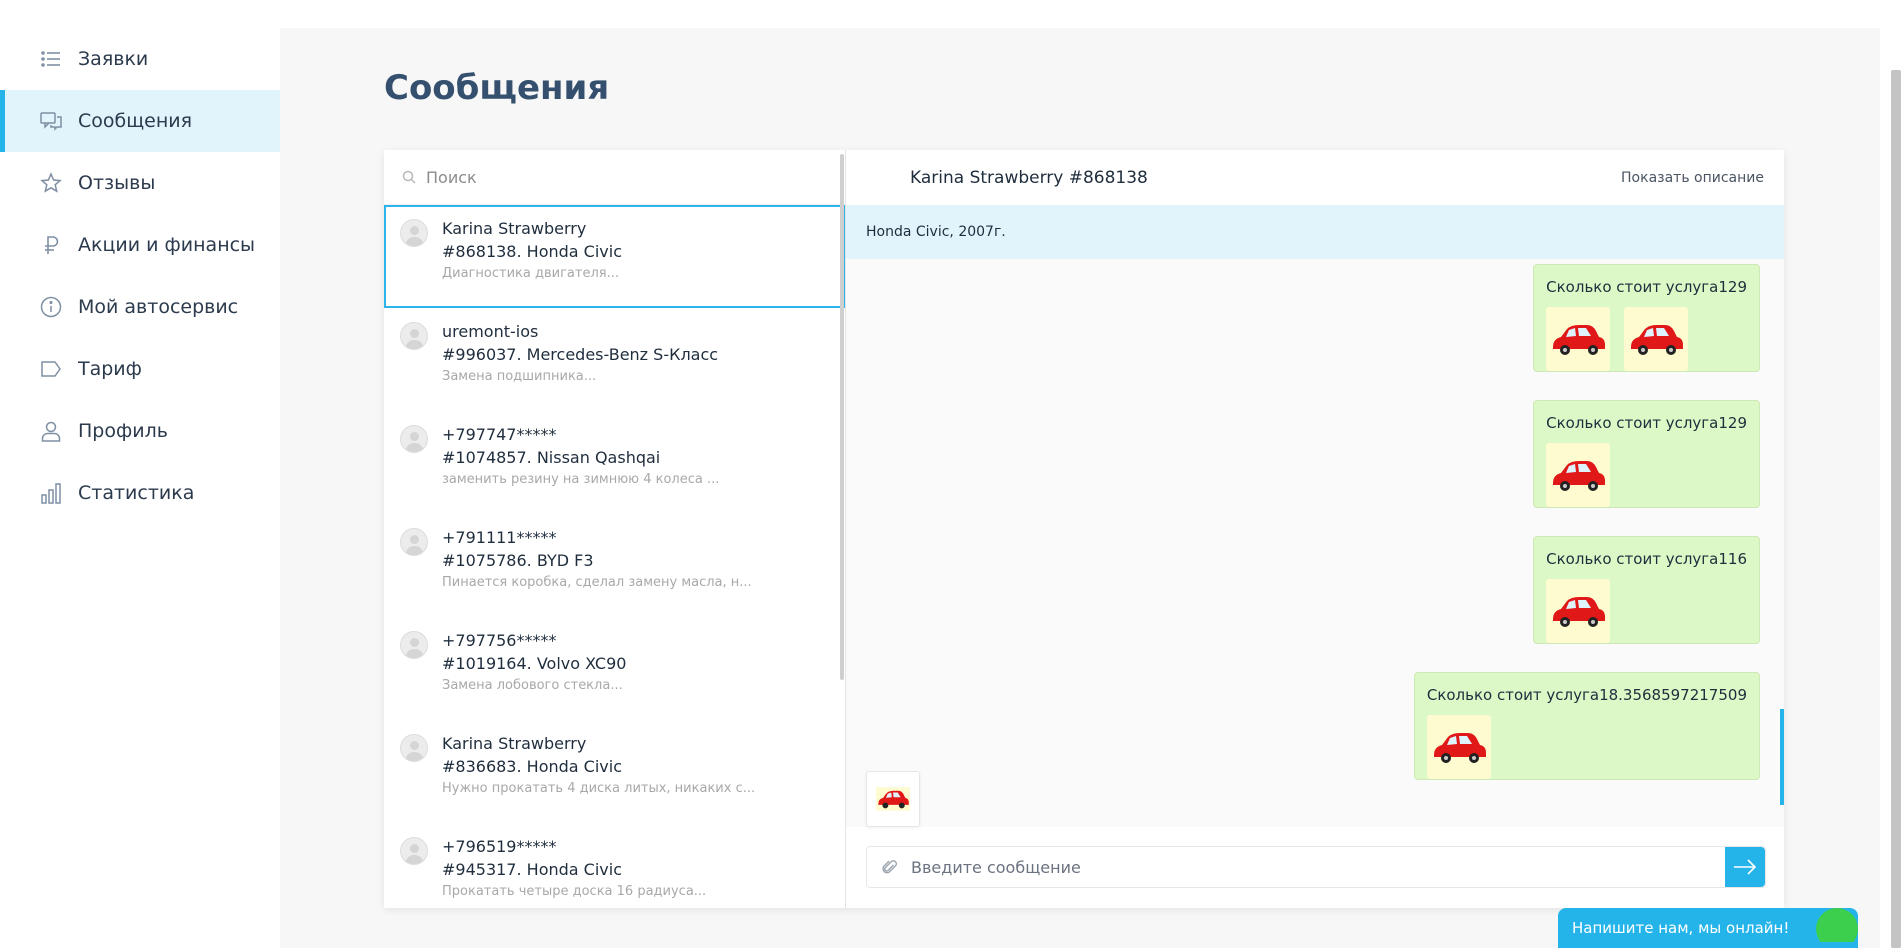  I want to click on message-composer, so click(1316, 867).